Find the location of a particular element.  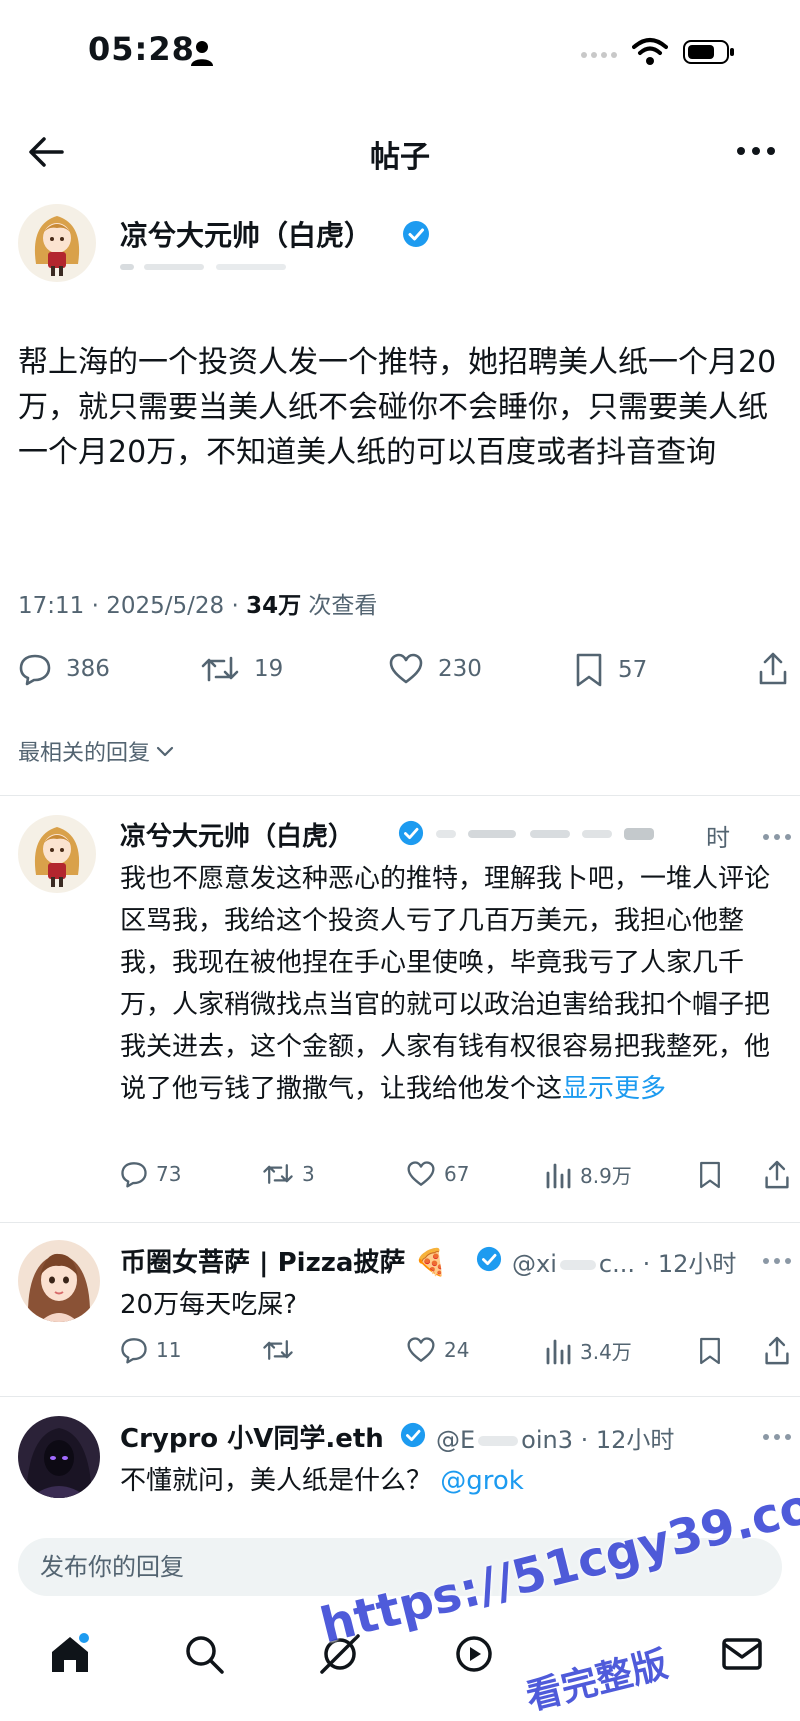

like-count: 230 is located at coordinates (460, 669).